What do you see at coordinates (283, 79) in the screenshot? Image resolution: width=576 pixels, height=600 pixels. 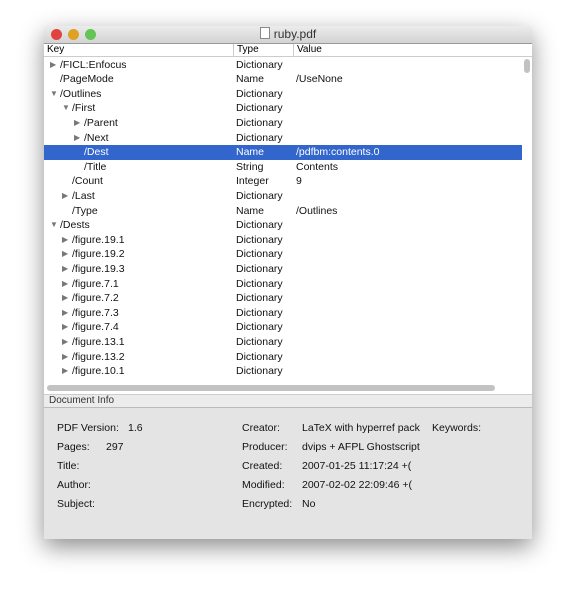 I see `tree-row: /PageMode Name/UseNone` at bounding box center [283, 79].